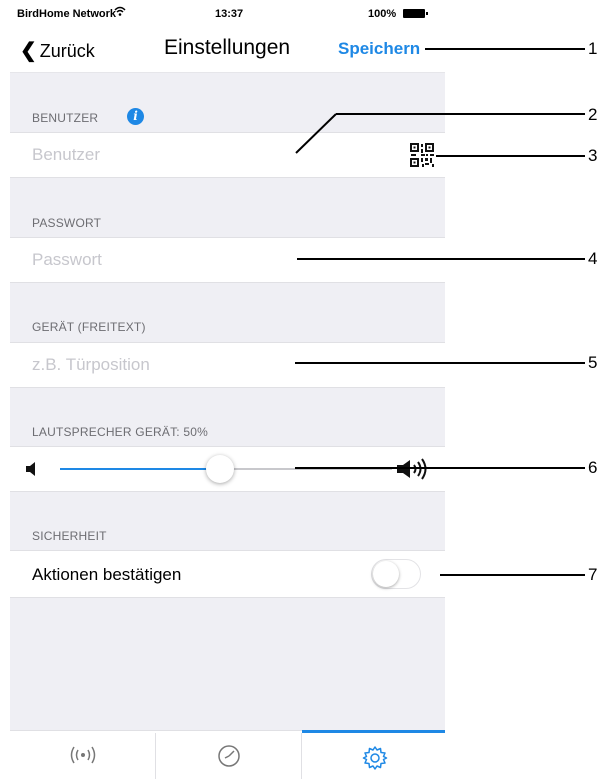  I want to click on callout-number-6: 6, so click(593, 467).